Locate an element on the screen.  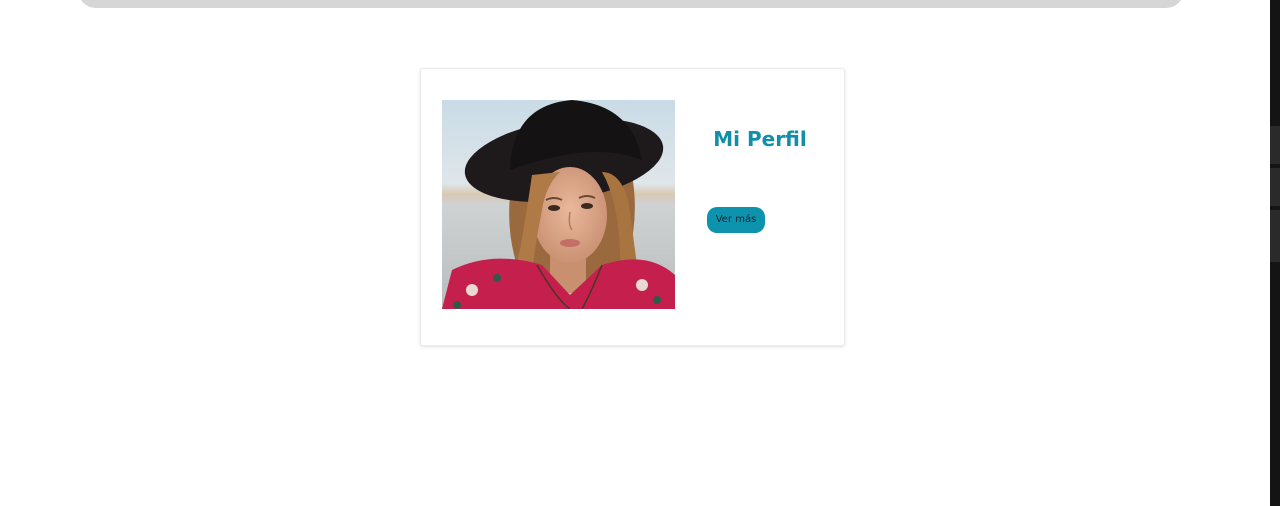
right-edge-panel is located at coordinates (1275, 253).